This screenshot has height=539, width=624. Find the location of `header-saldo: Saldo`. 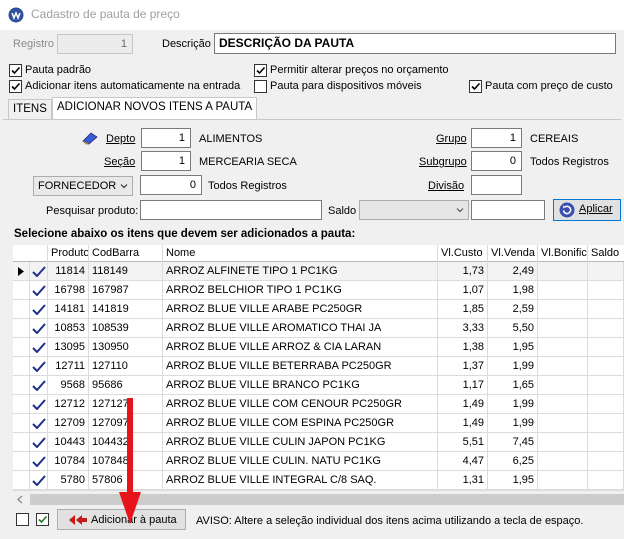

header-saldo: Saldo is located at coordinates (606, 253).